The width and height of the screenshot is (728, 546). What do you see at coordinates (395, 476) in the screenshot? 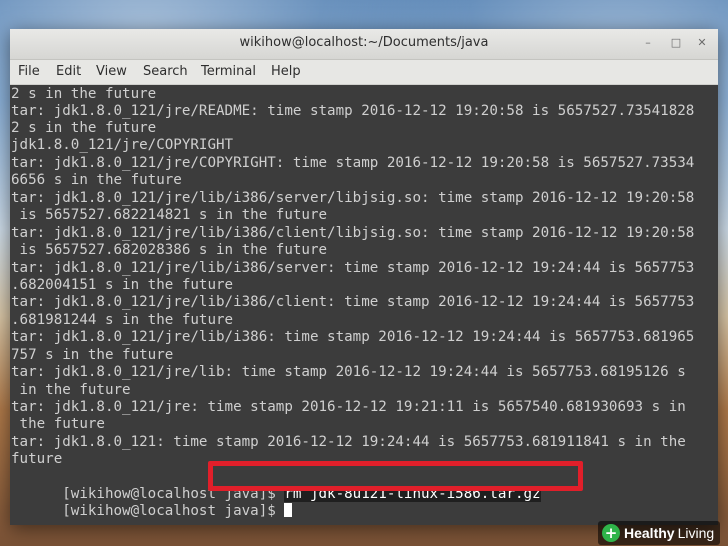
I see `command-highlight-box` at bounding box center [395, 476].